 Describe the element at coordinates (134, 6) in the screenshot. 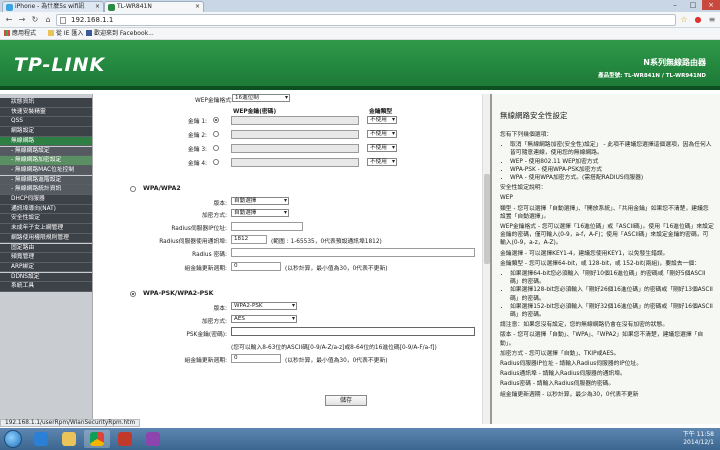

I see `tab-label: TL-WR841N` at that location.